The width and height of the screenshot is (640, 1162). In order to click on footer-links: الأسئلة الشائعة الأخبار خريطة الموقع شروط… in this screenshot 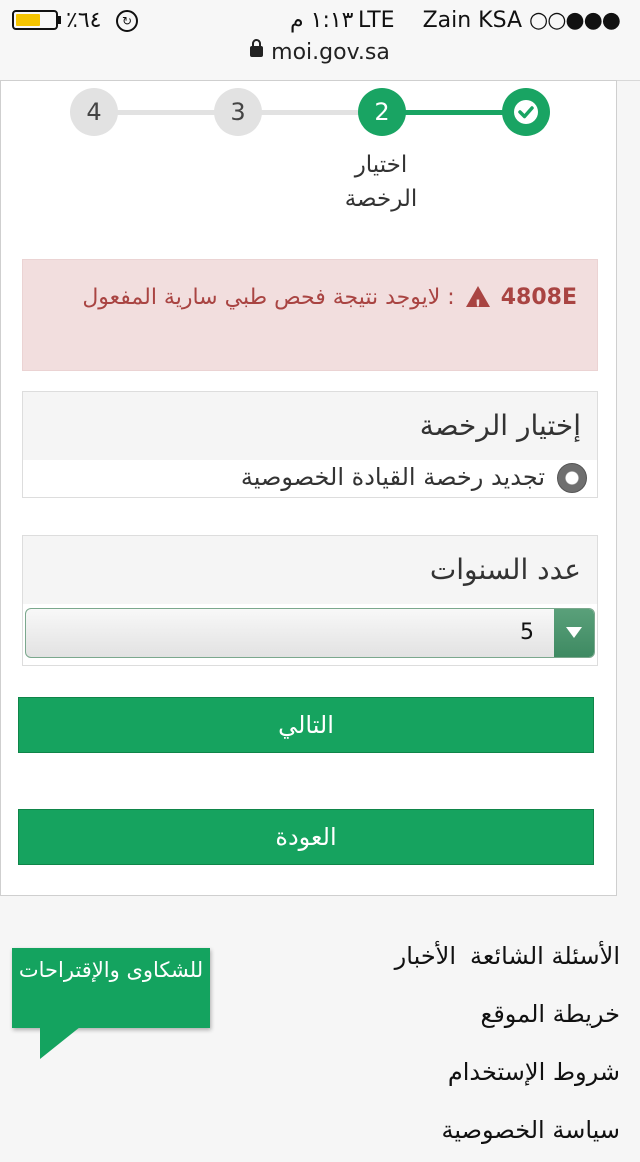, I will do `click(507, 1046)`.